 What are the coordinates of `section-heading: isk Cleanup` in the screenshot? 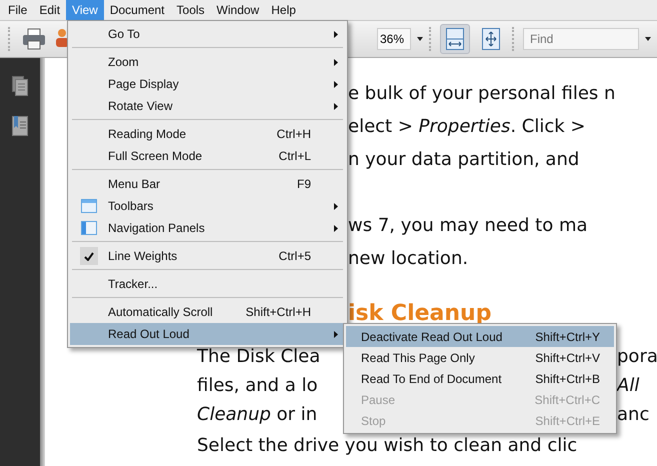 It's located at (420, 314).